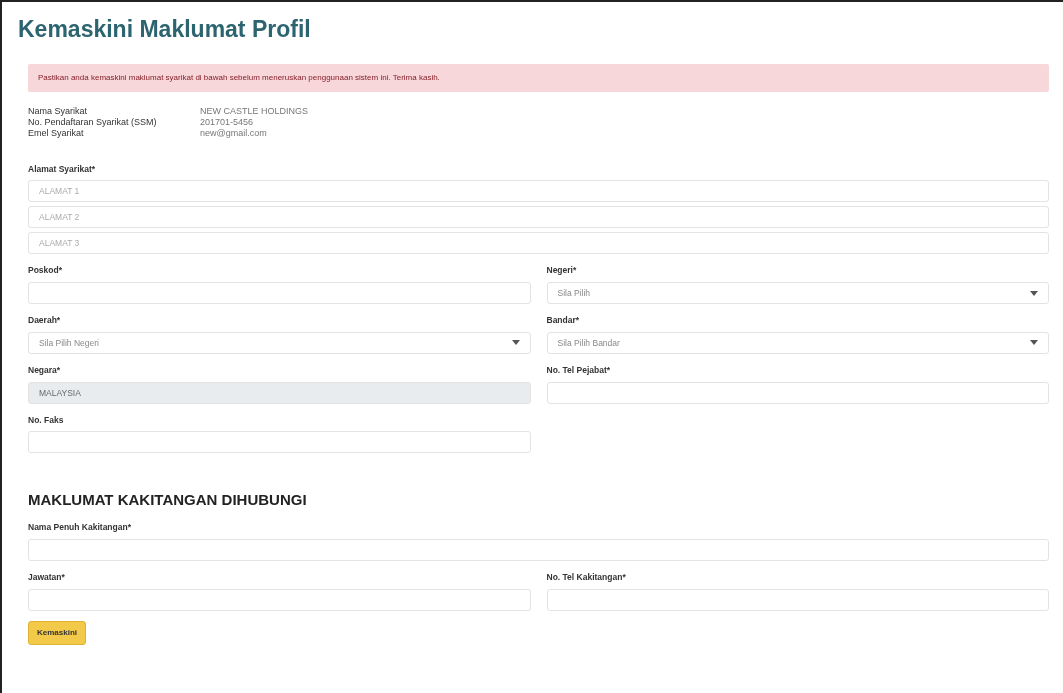 Image resolution: width=1063 pixels, height=693 pixels. Describe the element at coordinates (538, 217) in the screenshot. I see `input-field: ALAMAT 2` at that location.